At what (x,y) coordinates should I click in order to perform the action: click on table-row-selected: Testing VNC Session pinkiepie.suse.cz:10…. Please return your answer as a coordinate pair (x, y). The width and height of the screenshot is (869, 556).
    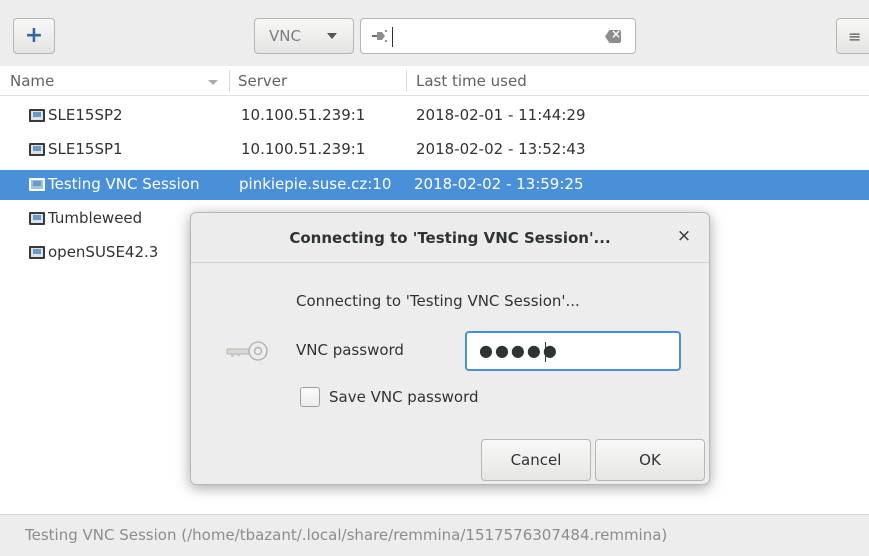
    Looking at the image, I should click on (434, 185).